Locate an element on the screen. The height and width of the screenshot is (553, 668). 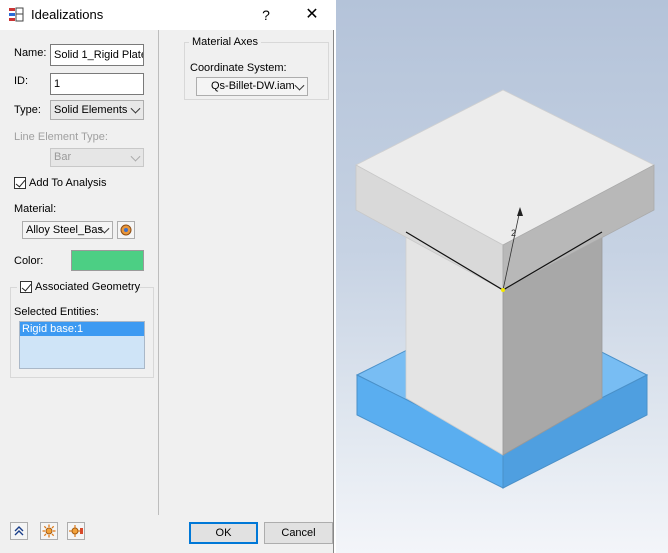
coordinate-system-value: Qs-Billet-DW.iam is located at coordinates (253, 86).